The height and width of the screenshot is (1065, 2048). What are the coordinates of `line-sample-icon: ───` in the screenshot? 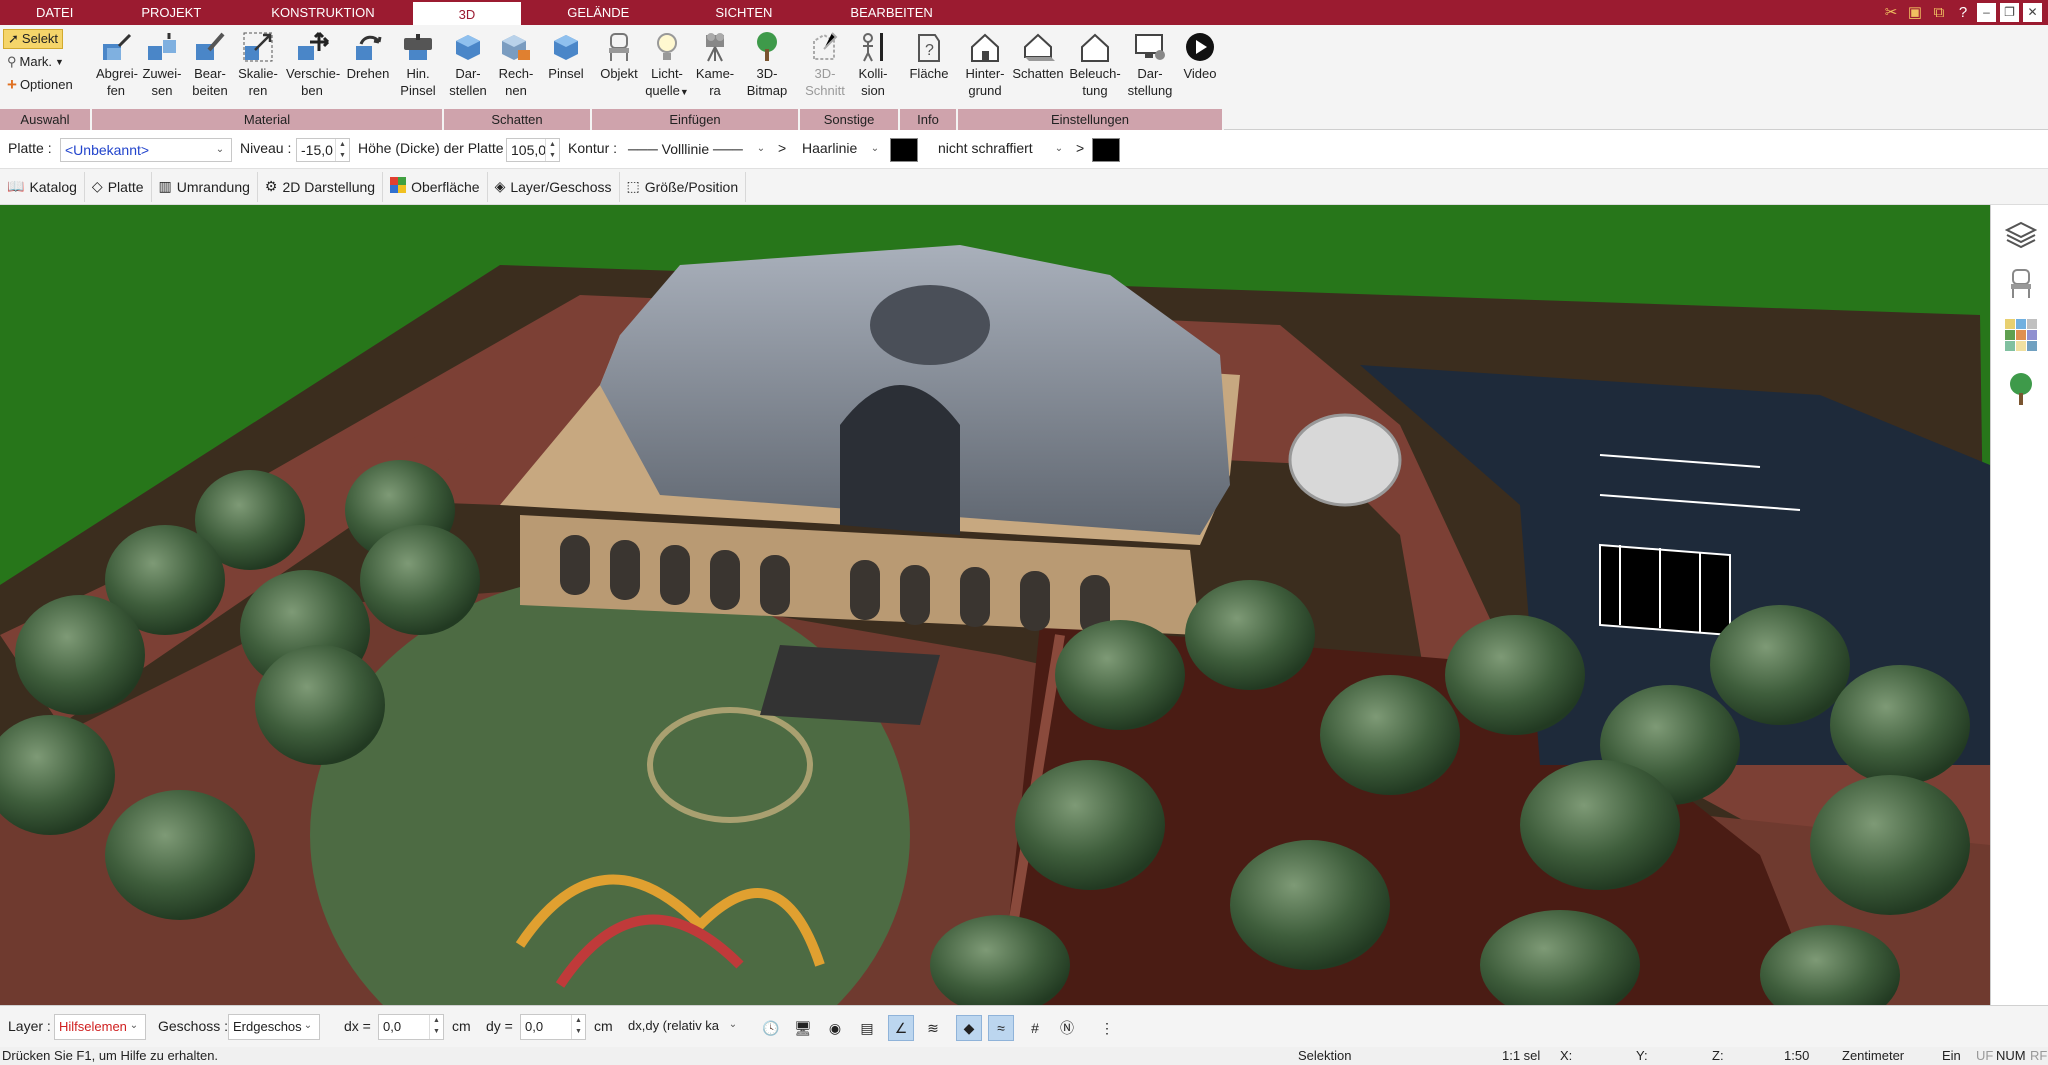 It's located at (645, 149).